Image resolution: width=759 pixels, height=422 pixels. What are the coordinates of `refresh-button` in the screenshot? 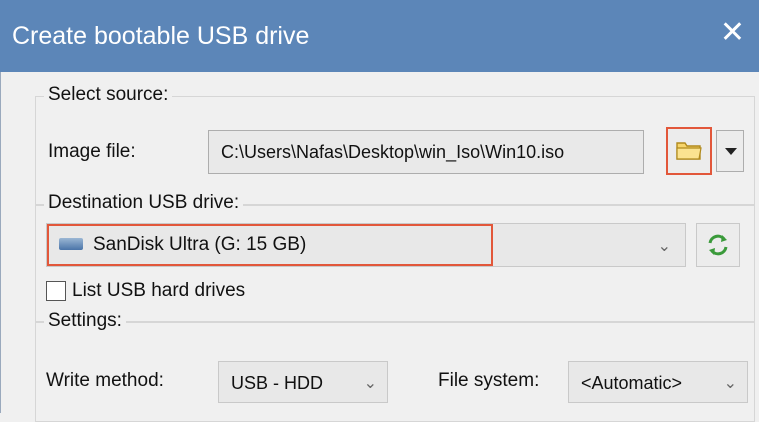 It's located at (718, 245).